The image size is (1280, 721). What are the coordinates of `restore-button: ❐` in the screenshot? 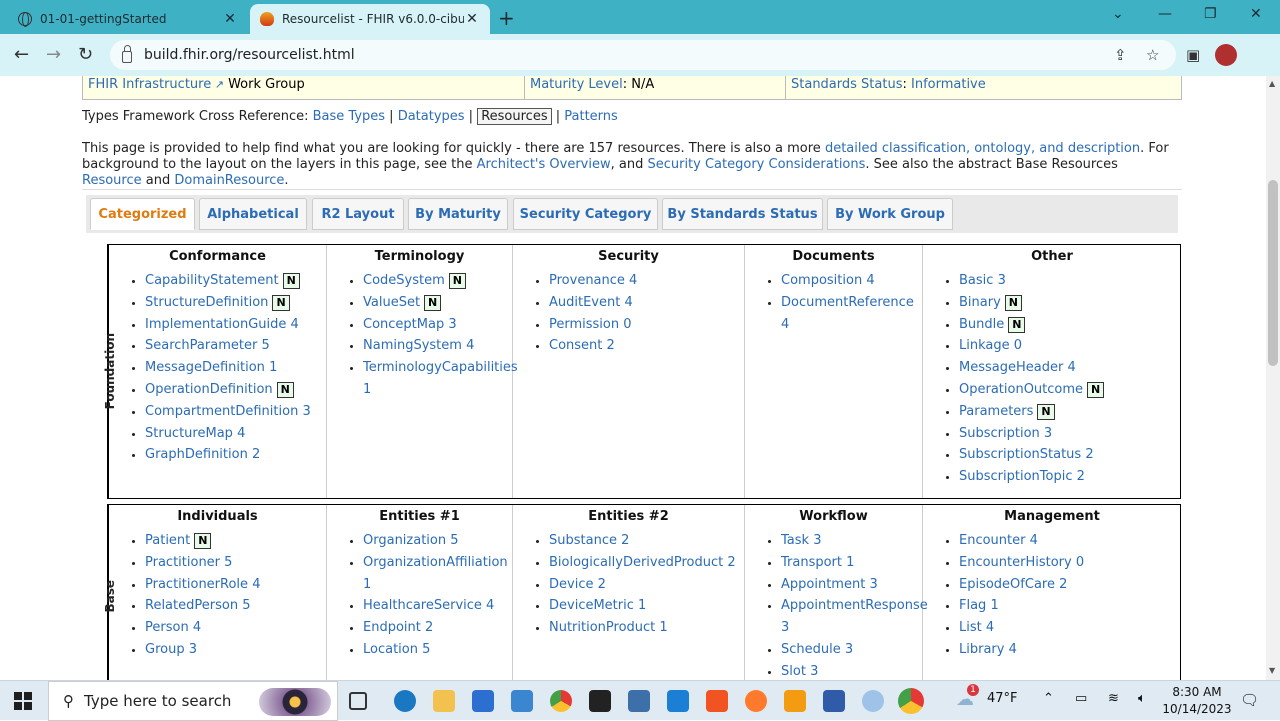 It's located at (1210, 14).